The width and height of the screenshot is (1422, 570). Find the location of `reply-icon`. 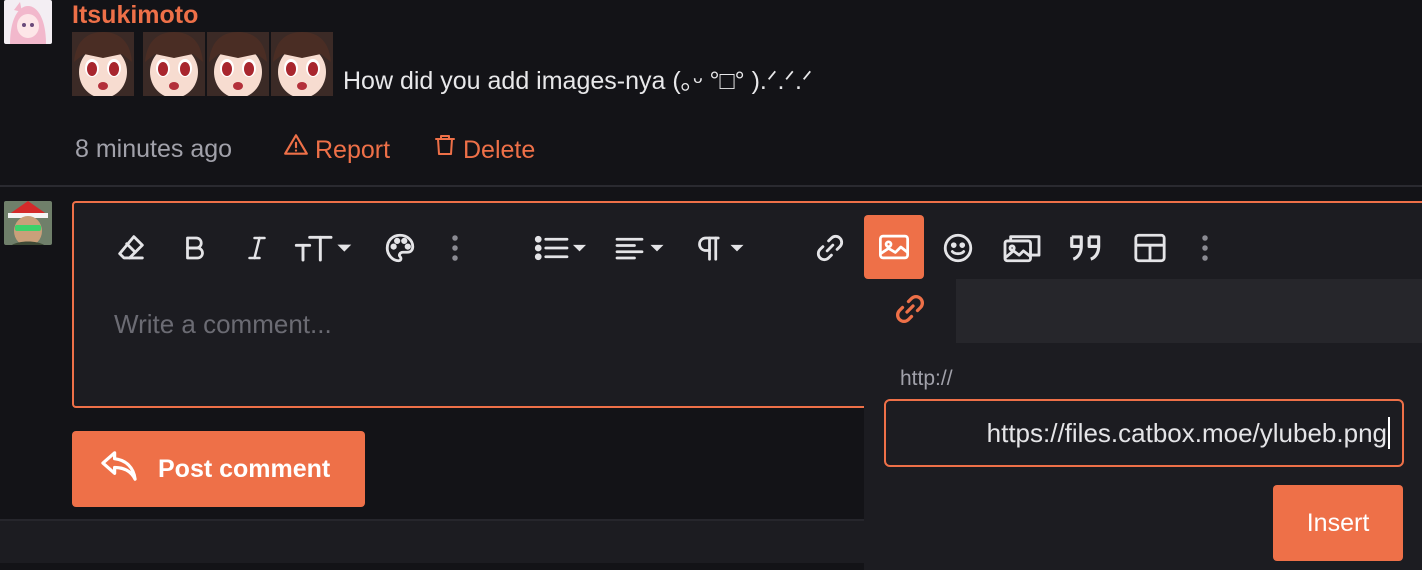

reply-icon is located at coordinates (119, 469).